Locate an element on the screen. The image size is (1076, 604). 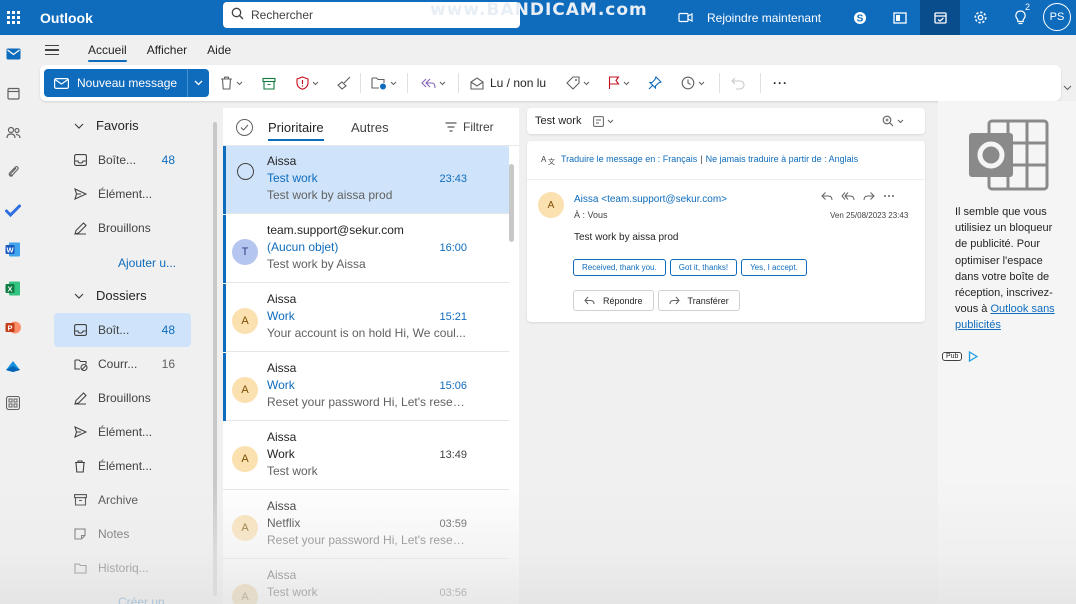
favorite-drafts: Brouillons is located at coordinates (122, 228).